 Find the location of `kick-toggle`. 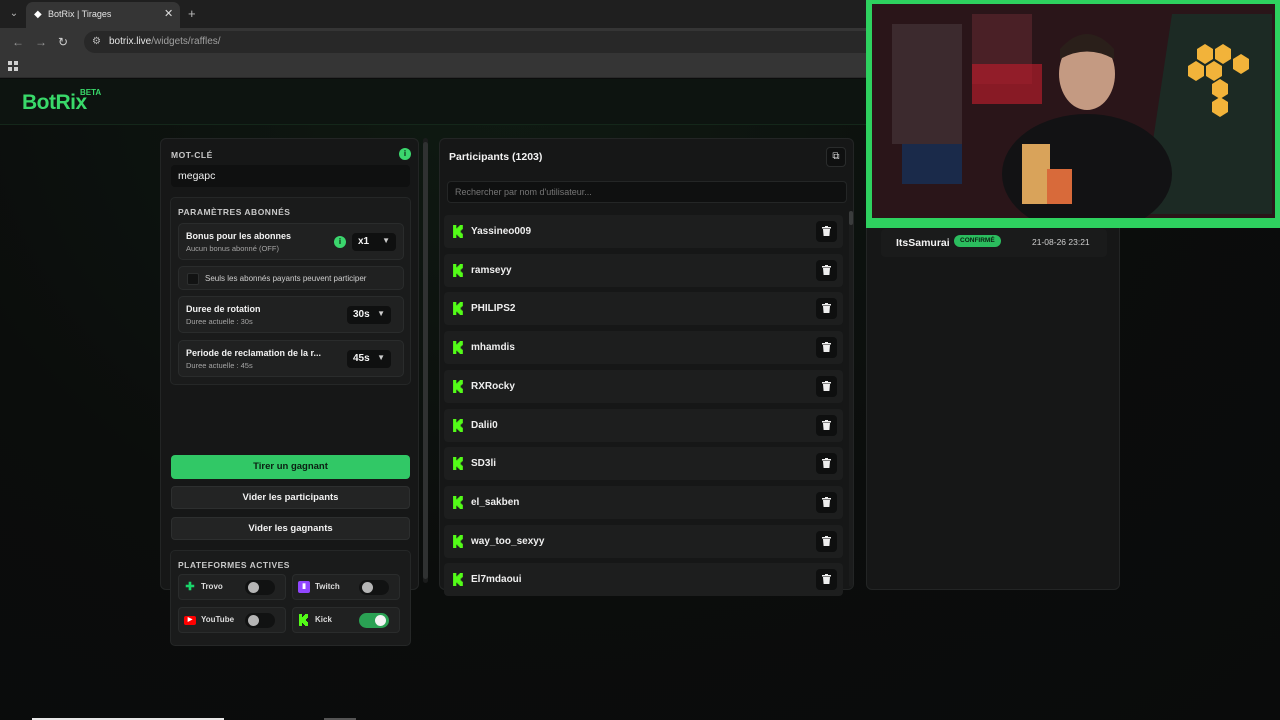

kick-toggle is located at coordinates (374, 620).